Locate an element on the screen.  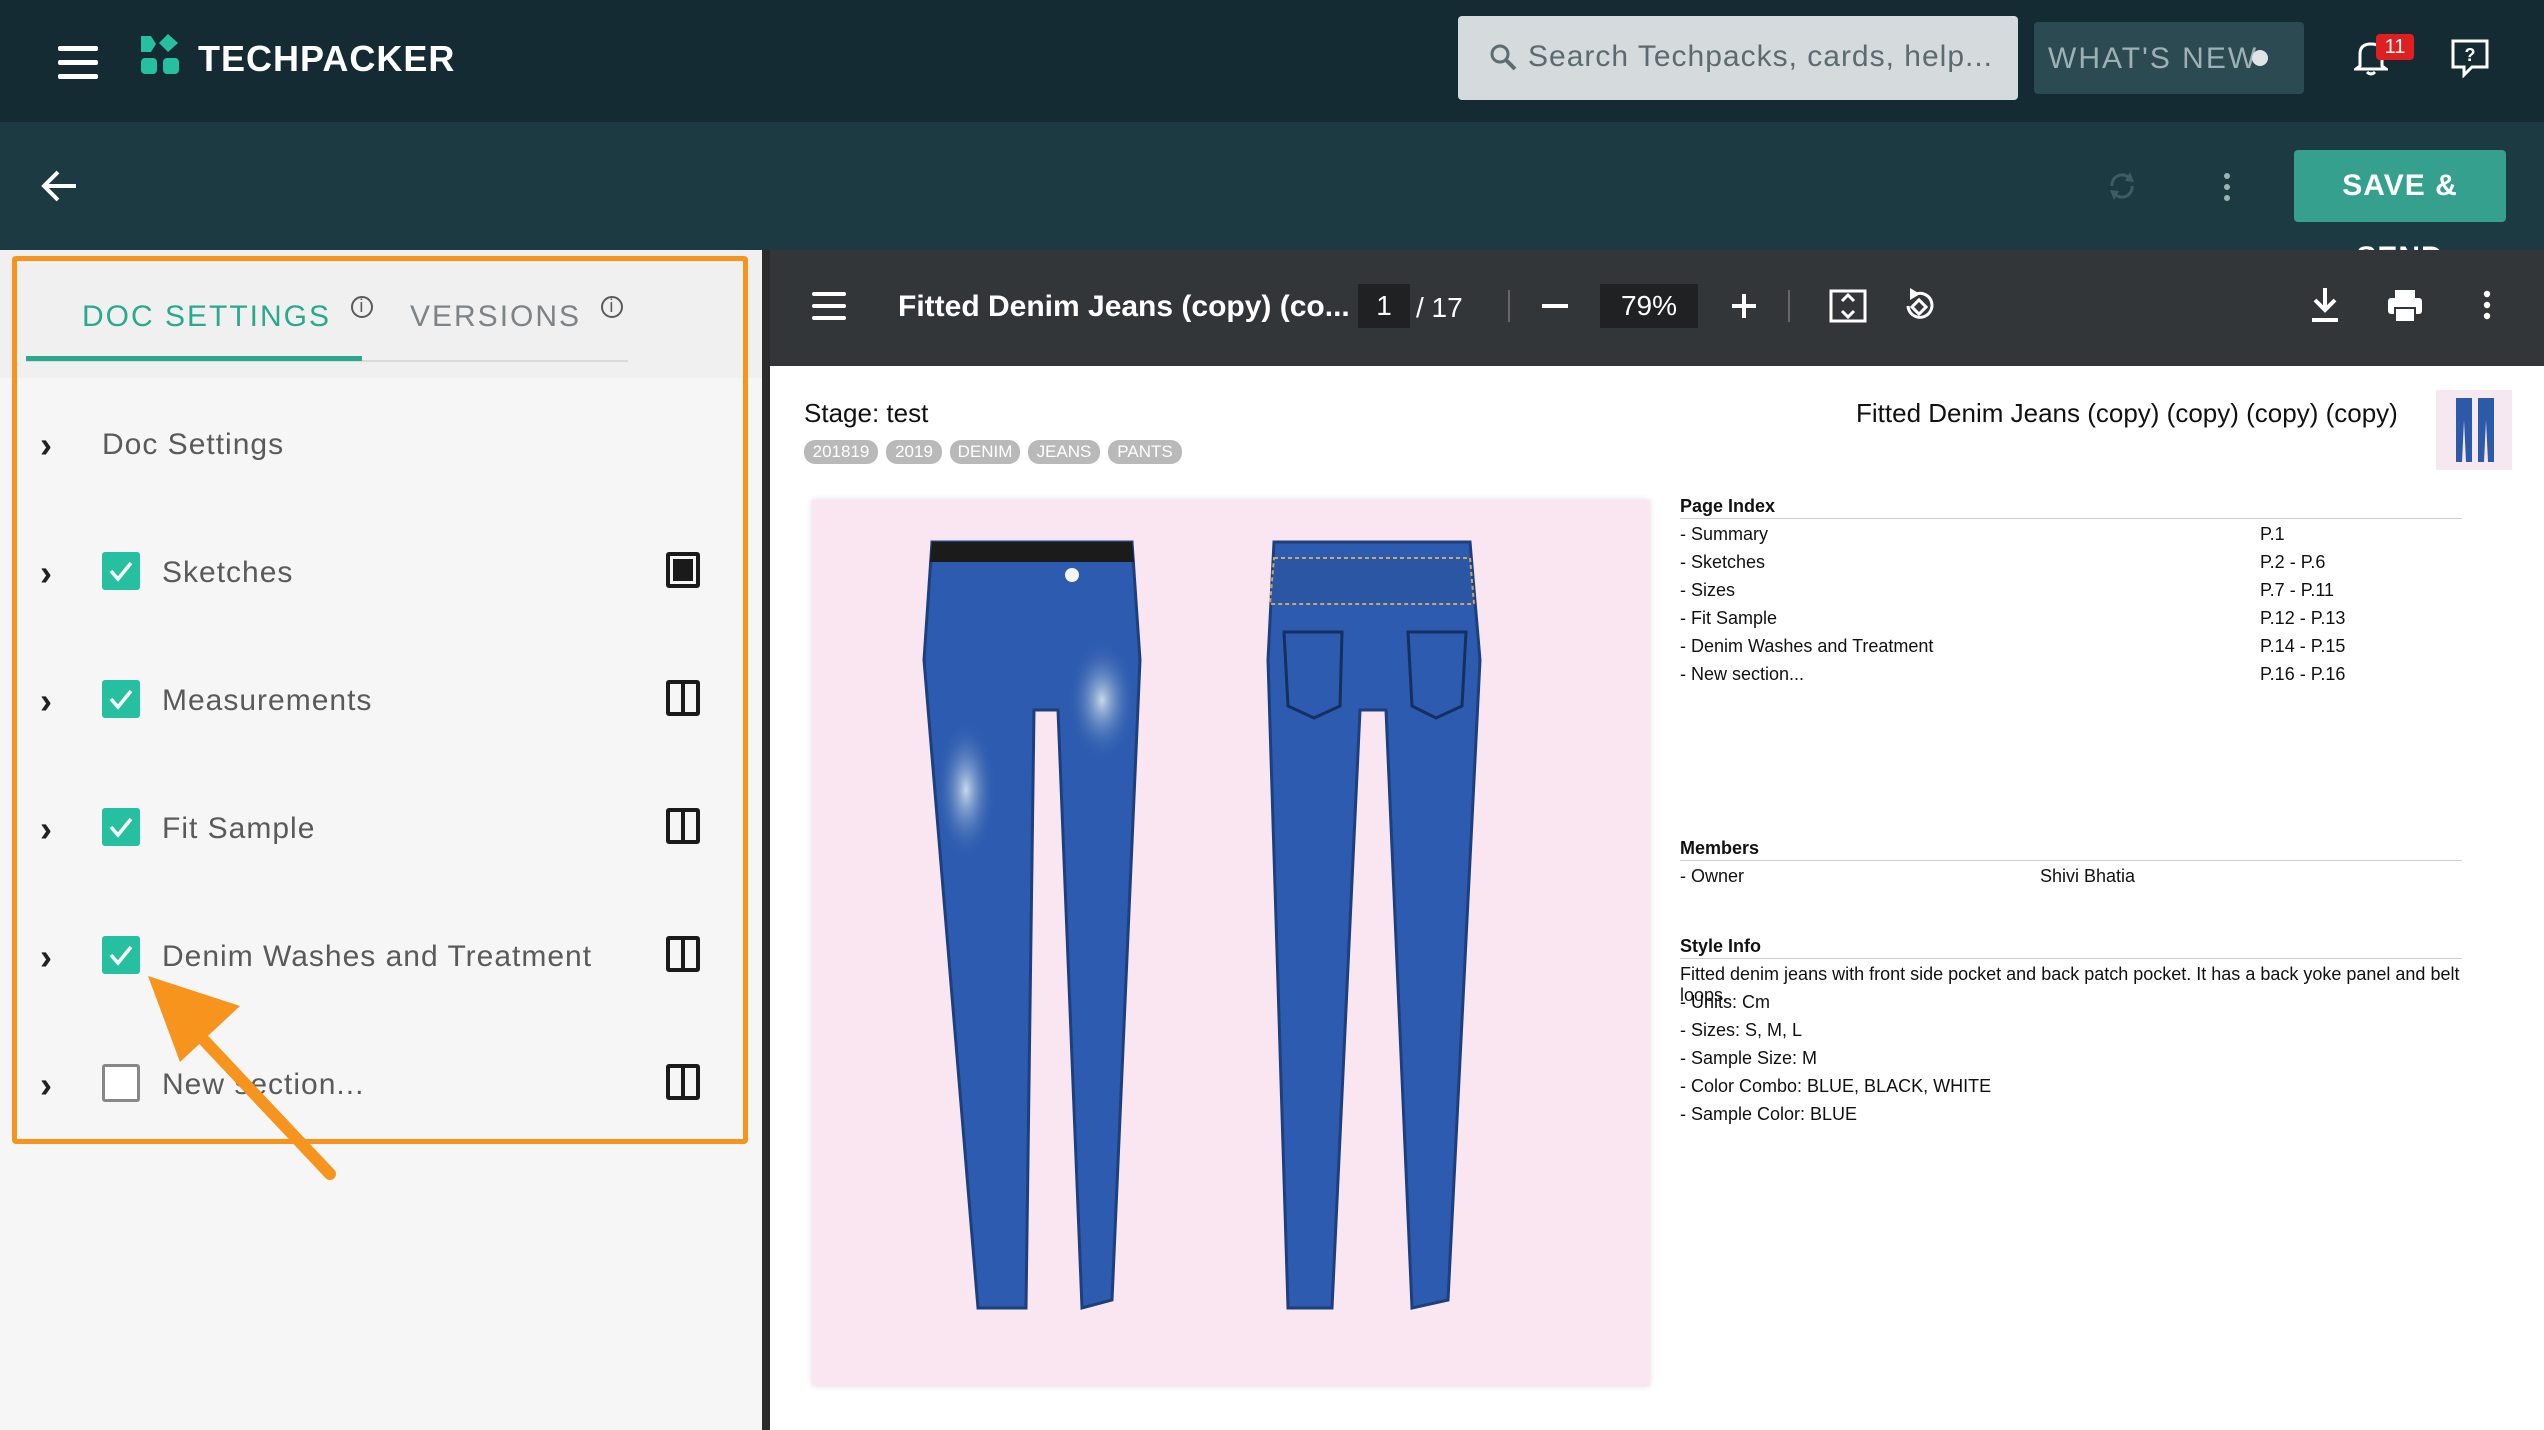
tag-badge: JEANS is located at coordinates (1064, 452).